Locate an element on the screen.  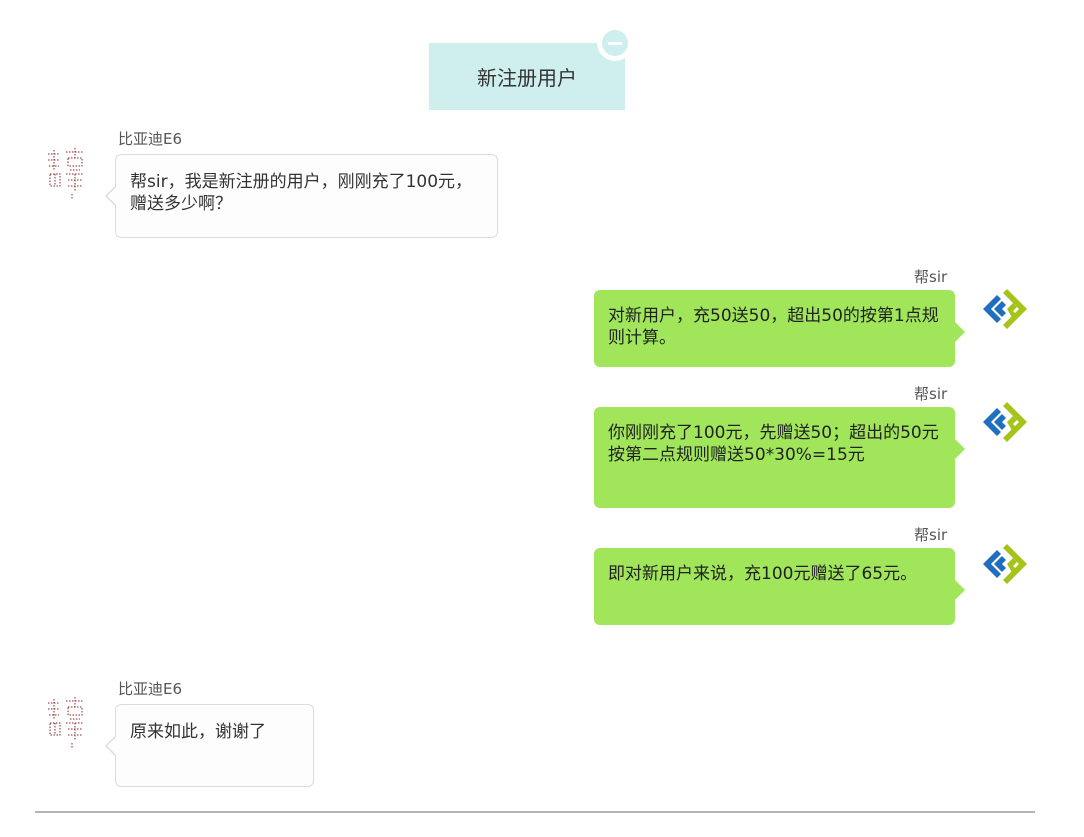
message-text: 原来如此，谢谢了 is located at coordinates (198, 732).